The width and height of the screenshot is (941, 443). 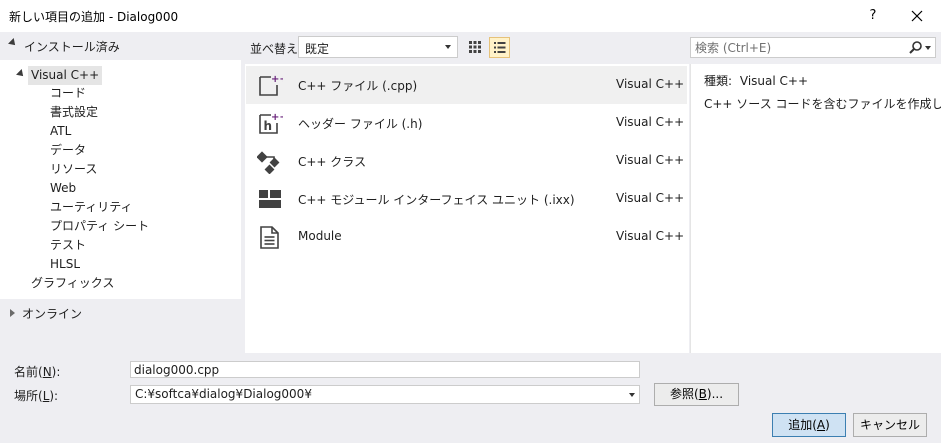 I want to click on add-button: 追加(A), so click(x=809, y=425).